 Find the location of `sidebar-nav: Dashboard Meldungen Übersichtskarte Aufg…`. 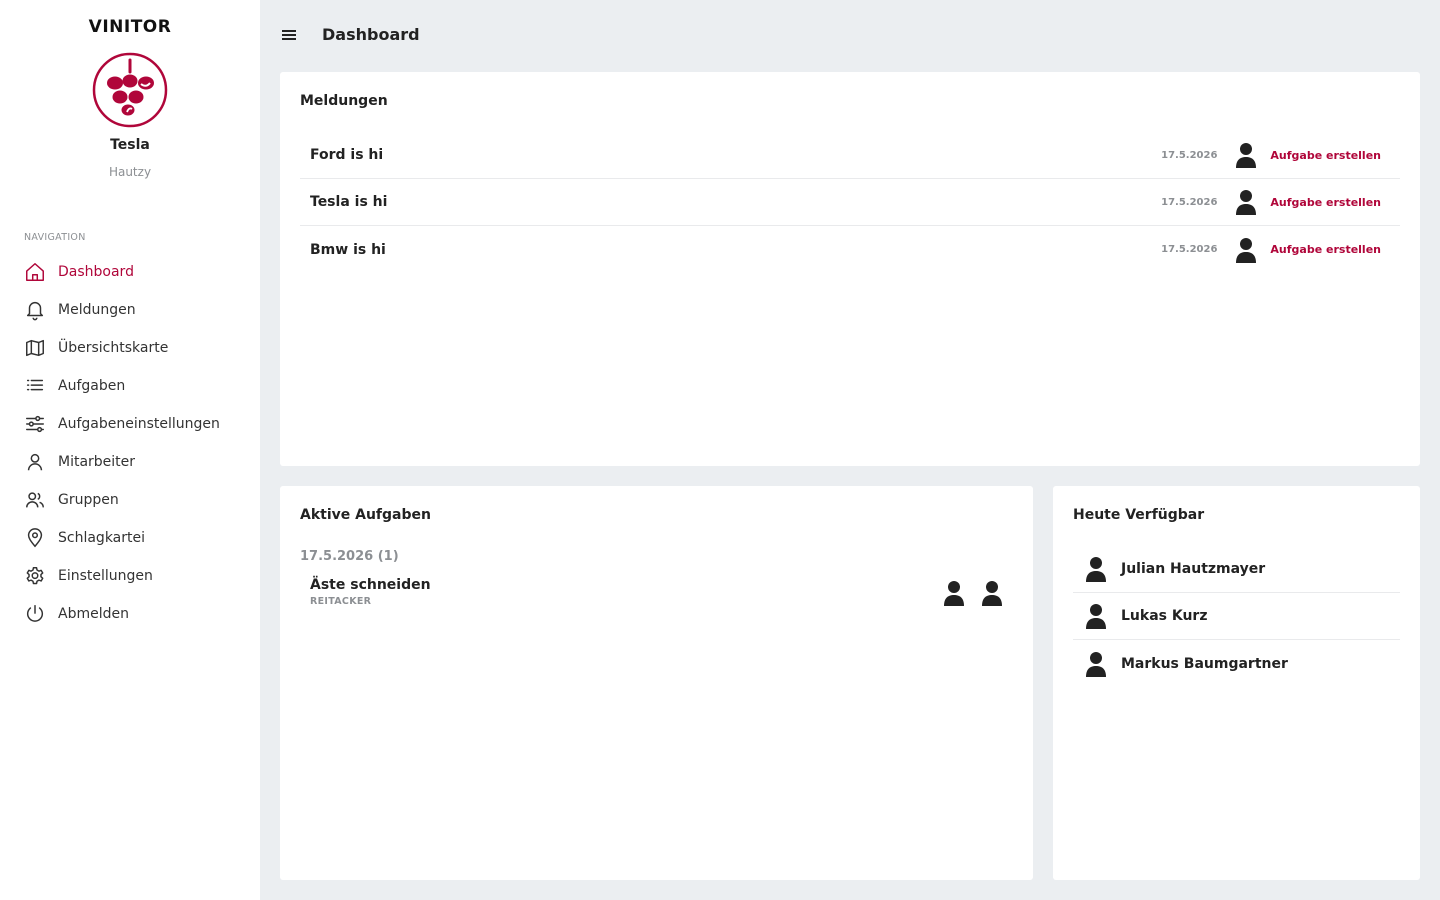

sidebar-nav: Dashboard Meldungen Übersichtskarte Aufg… is located at coordinates (130, 443).